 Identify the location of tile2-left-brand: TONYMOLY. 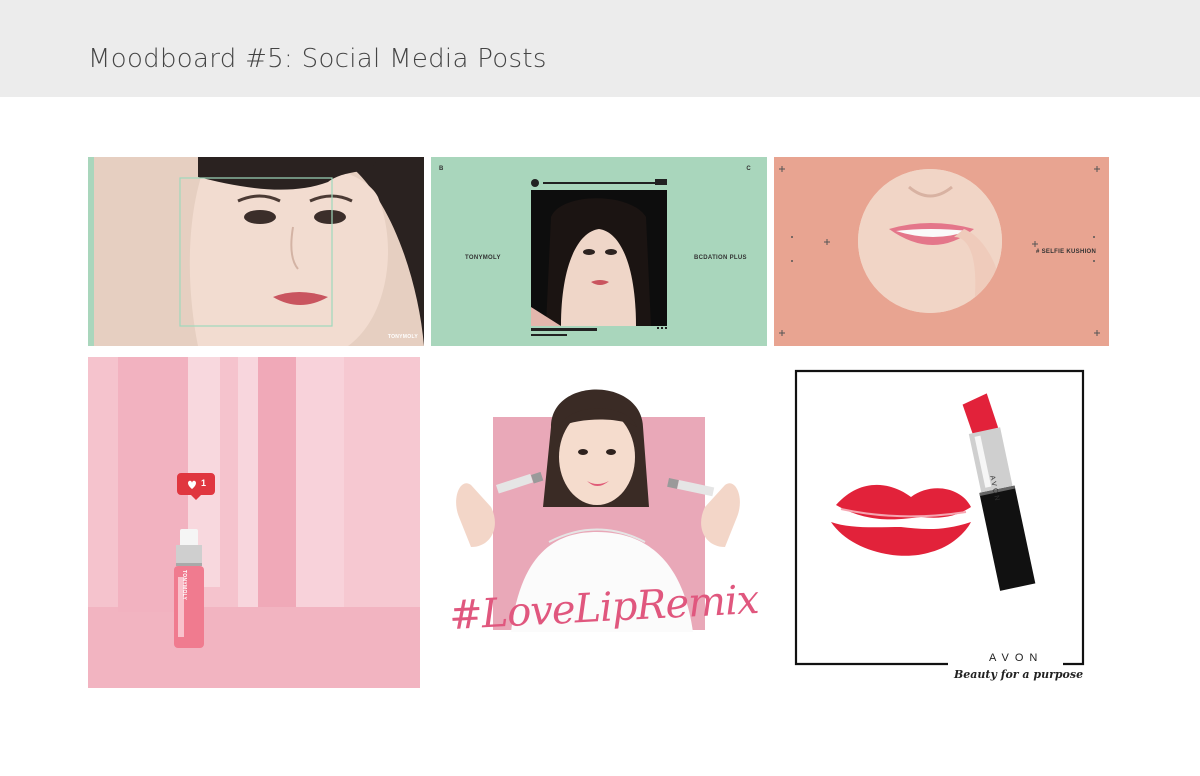
(483, 258).